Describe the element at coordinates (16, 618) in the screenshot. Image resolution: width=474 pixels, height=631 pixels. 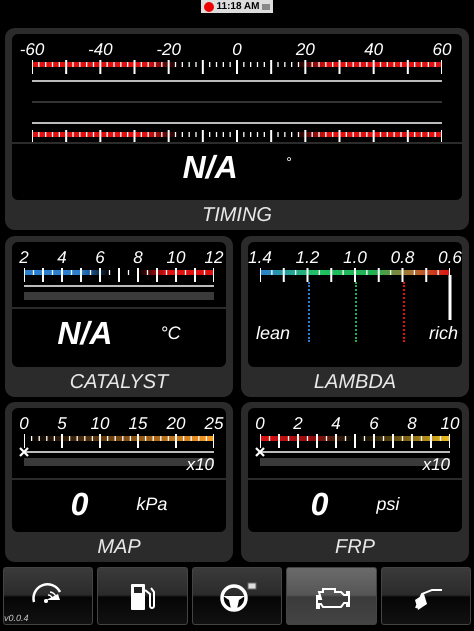
I see `version-label: v0.0.4` at that location.